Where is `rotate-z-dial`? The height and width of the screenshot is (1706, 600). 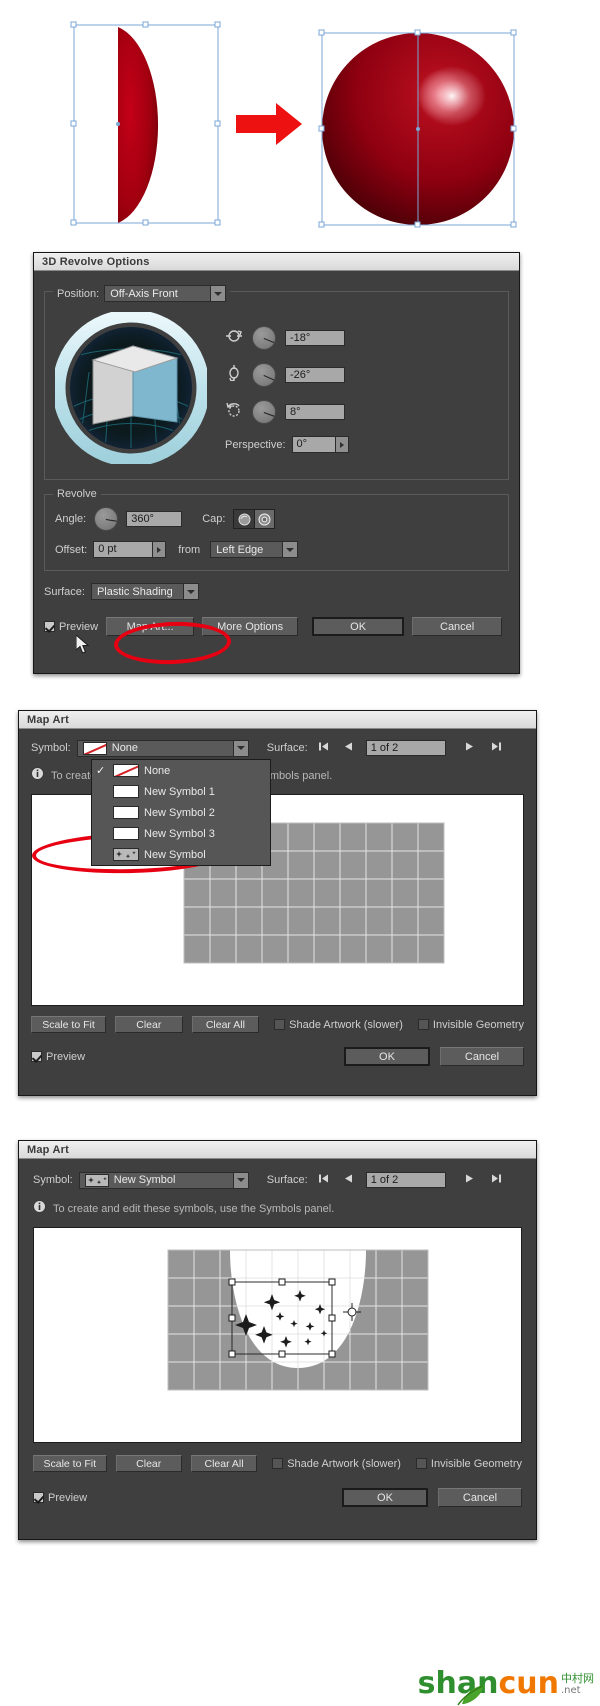
rotate-z-dial is located at coordinates (264, 412).